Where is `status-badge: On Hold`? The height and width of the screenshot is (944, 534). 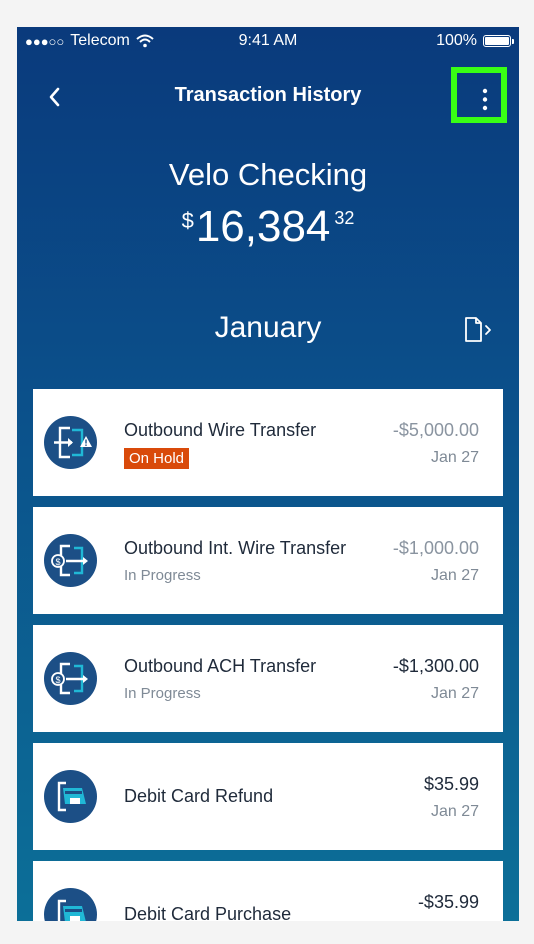 status-badge: On Hold is located at coordinates (157, 458).